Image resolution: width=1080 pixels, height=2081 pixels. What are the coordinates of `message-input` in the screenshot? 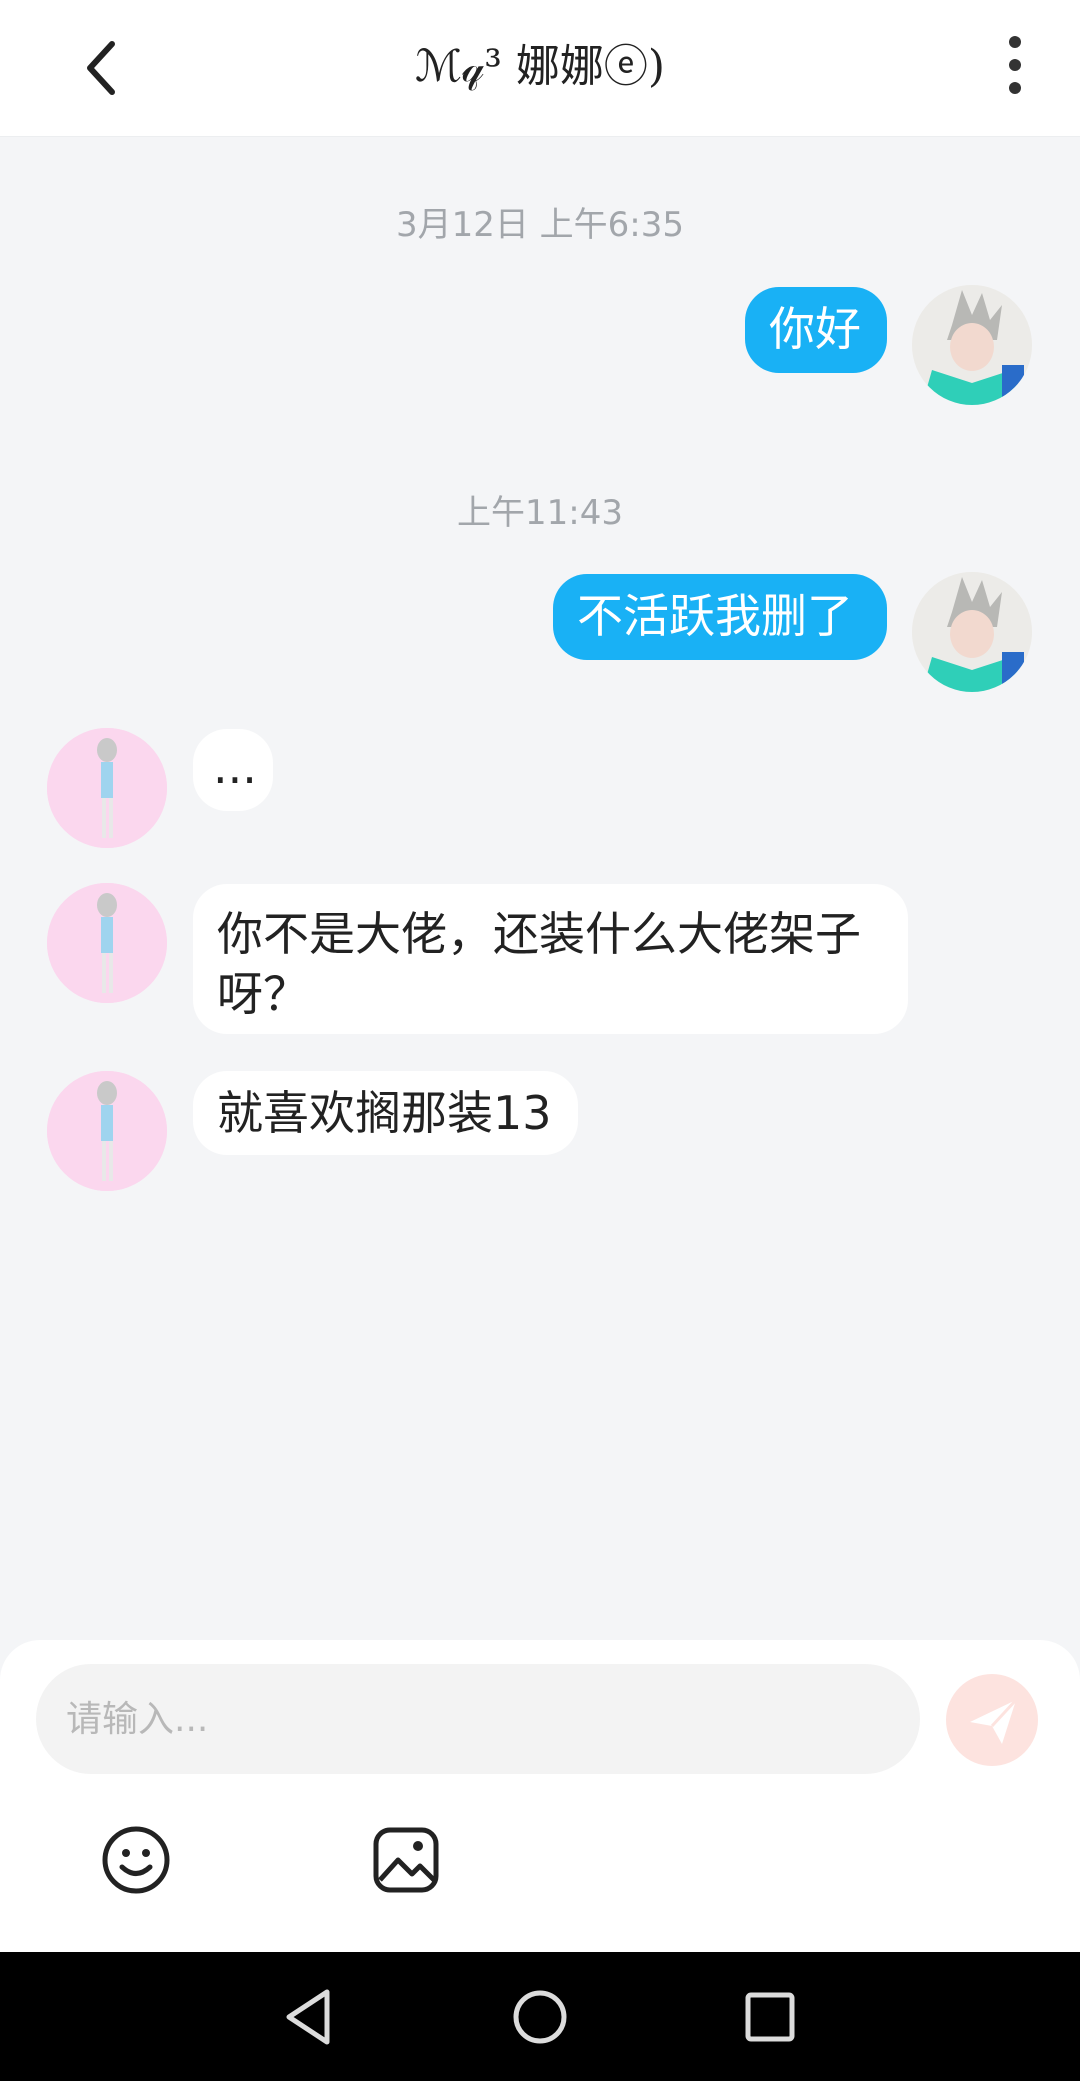 It's located at (478, 1719).